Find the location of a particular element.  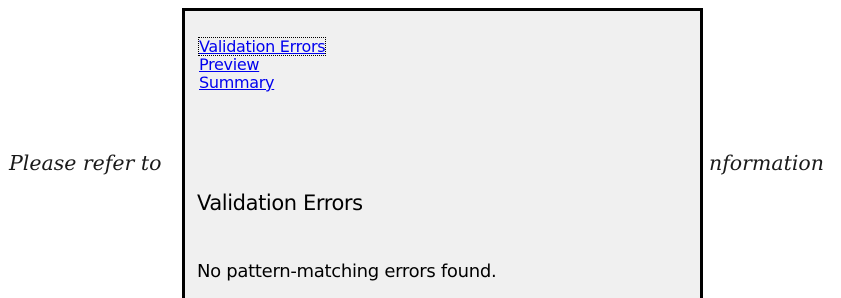

nav-link-summary: Summary is located at coordinates (262, 82).